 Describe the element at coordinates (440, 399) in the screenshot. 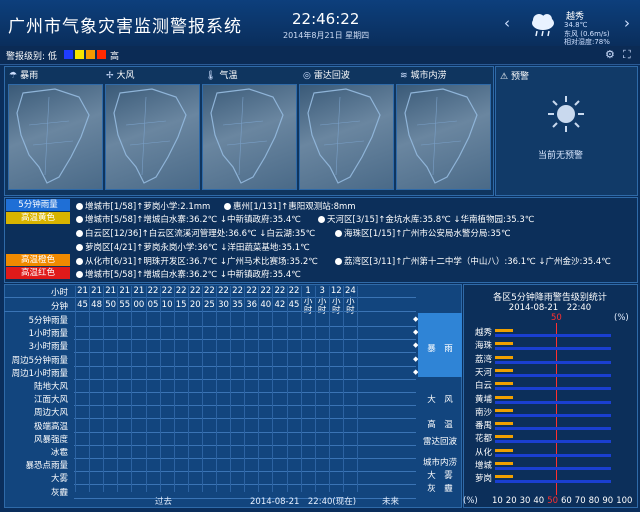

I see `category-label: 大 风` at that location.